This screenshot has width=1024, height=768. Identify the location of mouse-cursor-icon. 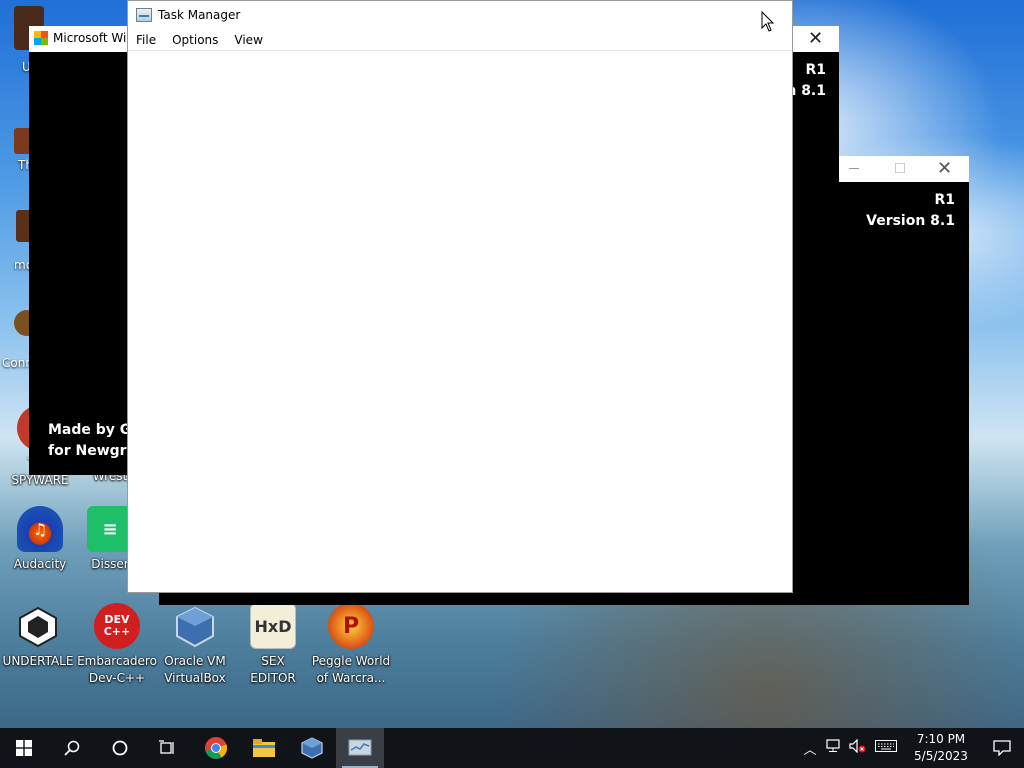
(768, 21).